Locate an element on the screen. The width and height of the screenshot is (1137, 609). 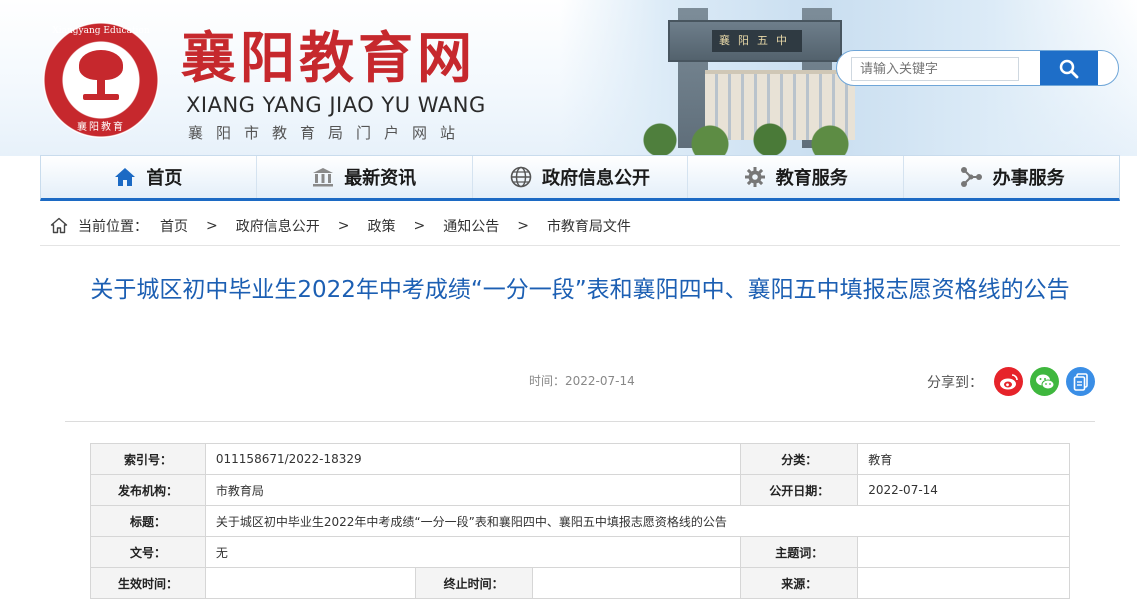
docno-label: 文号： is located at coordinates (148, 552).